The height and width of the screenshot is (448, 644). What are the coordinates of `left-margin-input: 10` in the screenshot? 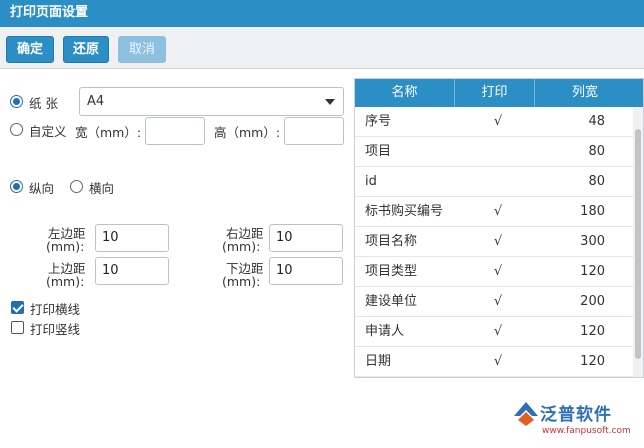 It's located at (132, 238).